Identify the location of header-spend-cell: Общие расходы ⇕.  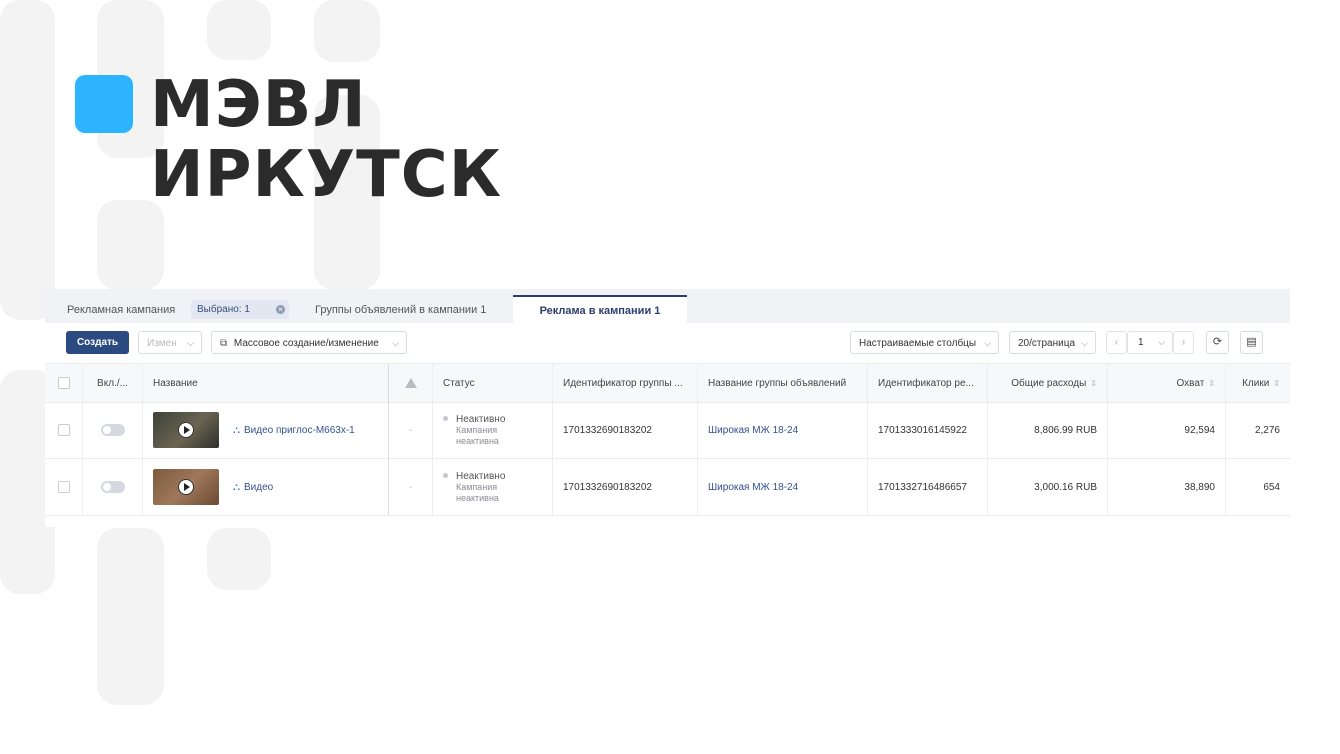
(1048, 383).